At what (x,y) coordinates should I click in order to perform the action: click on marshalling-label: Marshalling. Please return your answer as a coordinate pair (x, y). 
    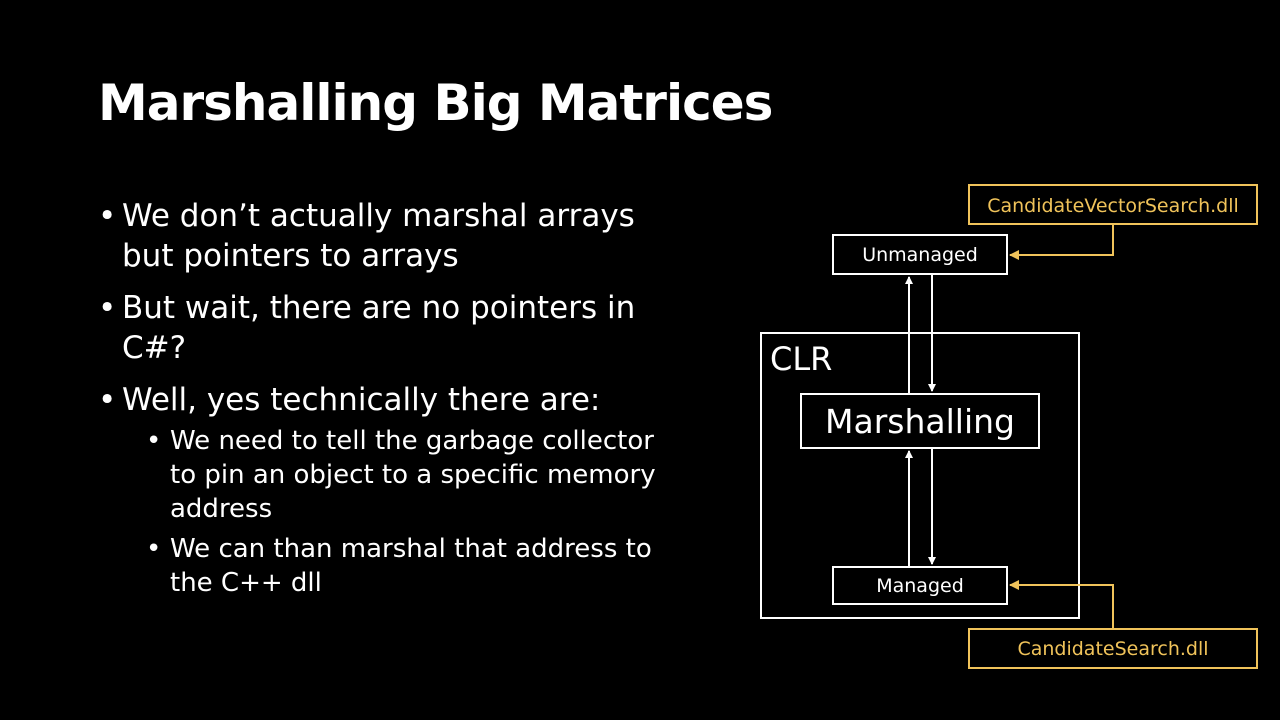
    Looking at the image, I should click on (920, 421).